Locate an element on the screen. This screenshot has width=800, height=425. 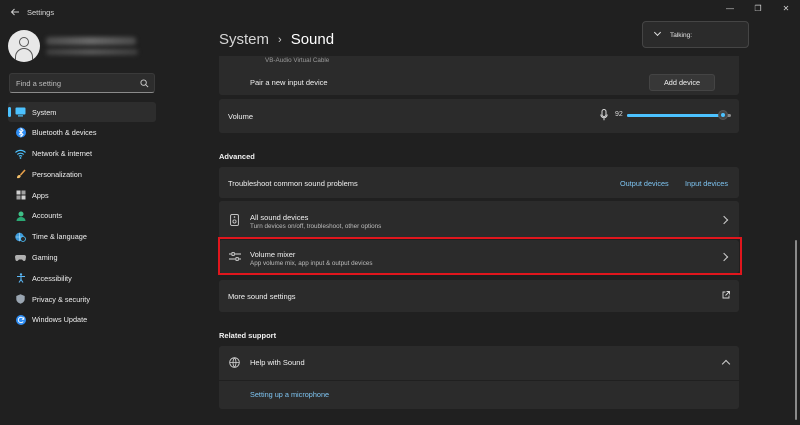
mixer-sliders-icon is located at coordinates (235, 256).